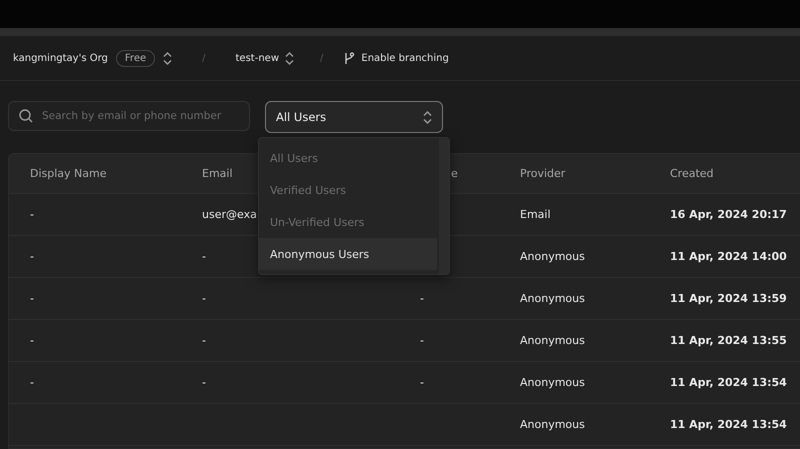  What do you see at coordinates (724, 341) in the screenshot?
I see `table-cell: 11 Apr, 2024 13:55` at bounding box center [724, 341].